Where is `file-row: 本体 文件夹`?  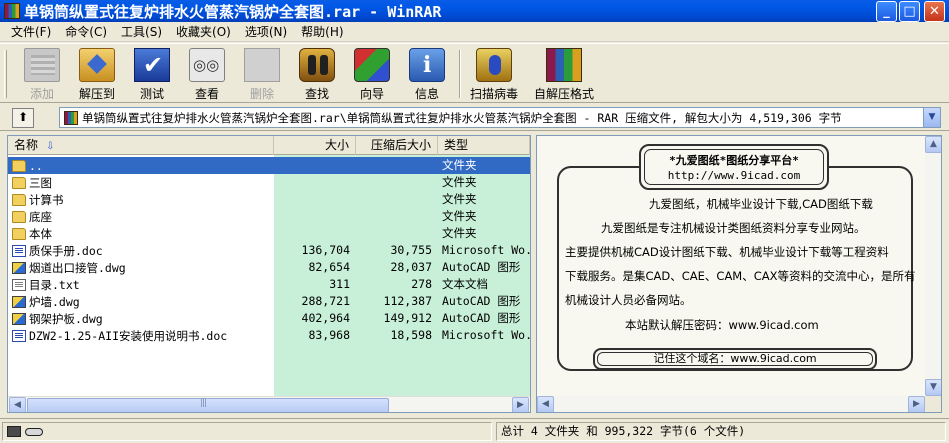 file-row: 本体 文件夹 is located at coordinates (269, 233).